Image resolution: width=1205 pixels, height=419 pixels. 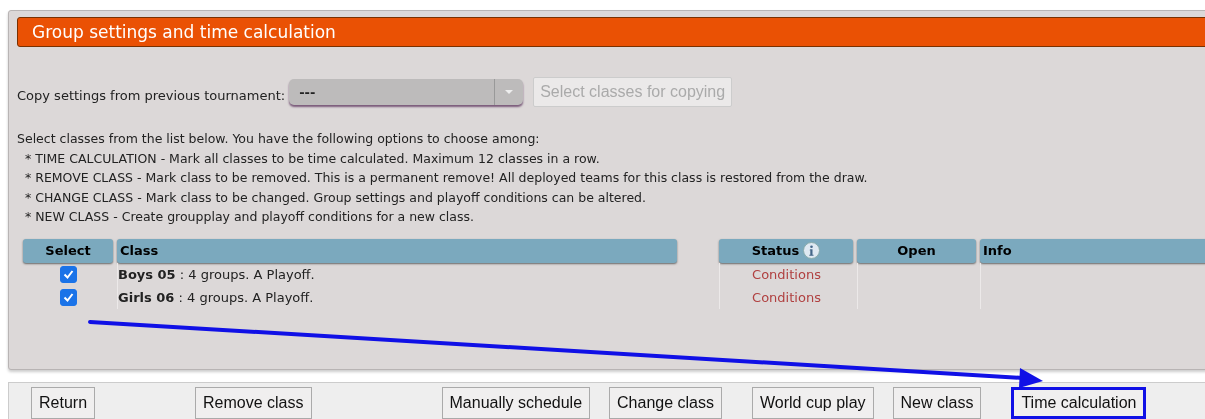 What do you see at coordinates (813, 403) in the screenshot?
I see `action-button: World cup play` at bounding box center [813, 403].